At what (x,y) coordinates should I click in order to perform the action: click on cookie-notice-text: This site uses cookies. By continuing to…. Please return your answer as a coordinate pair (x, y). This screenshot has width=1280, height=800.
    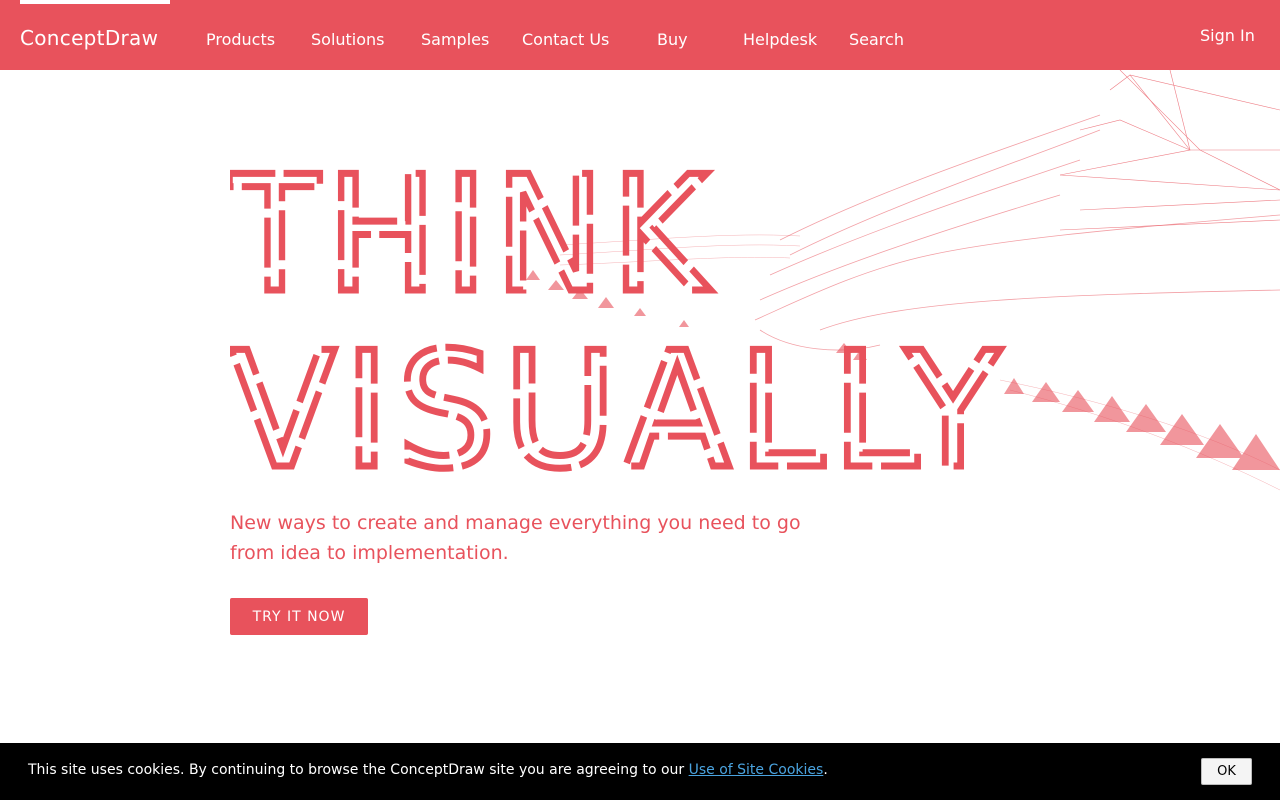
    Looking at the image, I should click on (428, 770).